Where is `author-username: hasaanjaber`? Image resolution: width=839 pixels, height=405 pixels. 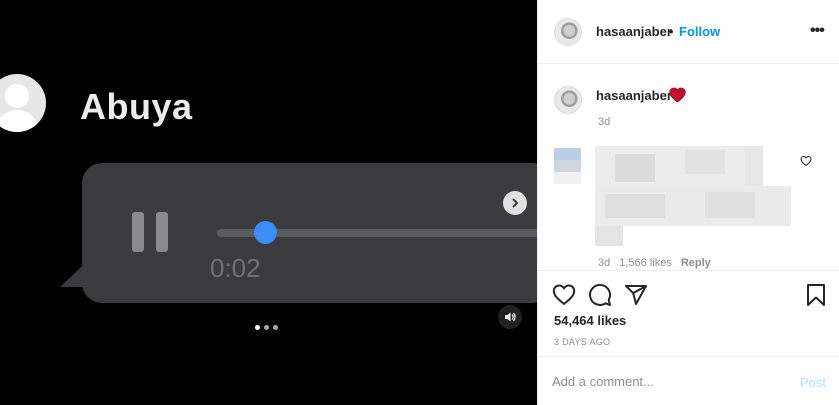 author-username: hasaanjaber is located at coordinates (634, 31).